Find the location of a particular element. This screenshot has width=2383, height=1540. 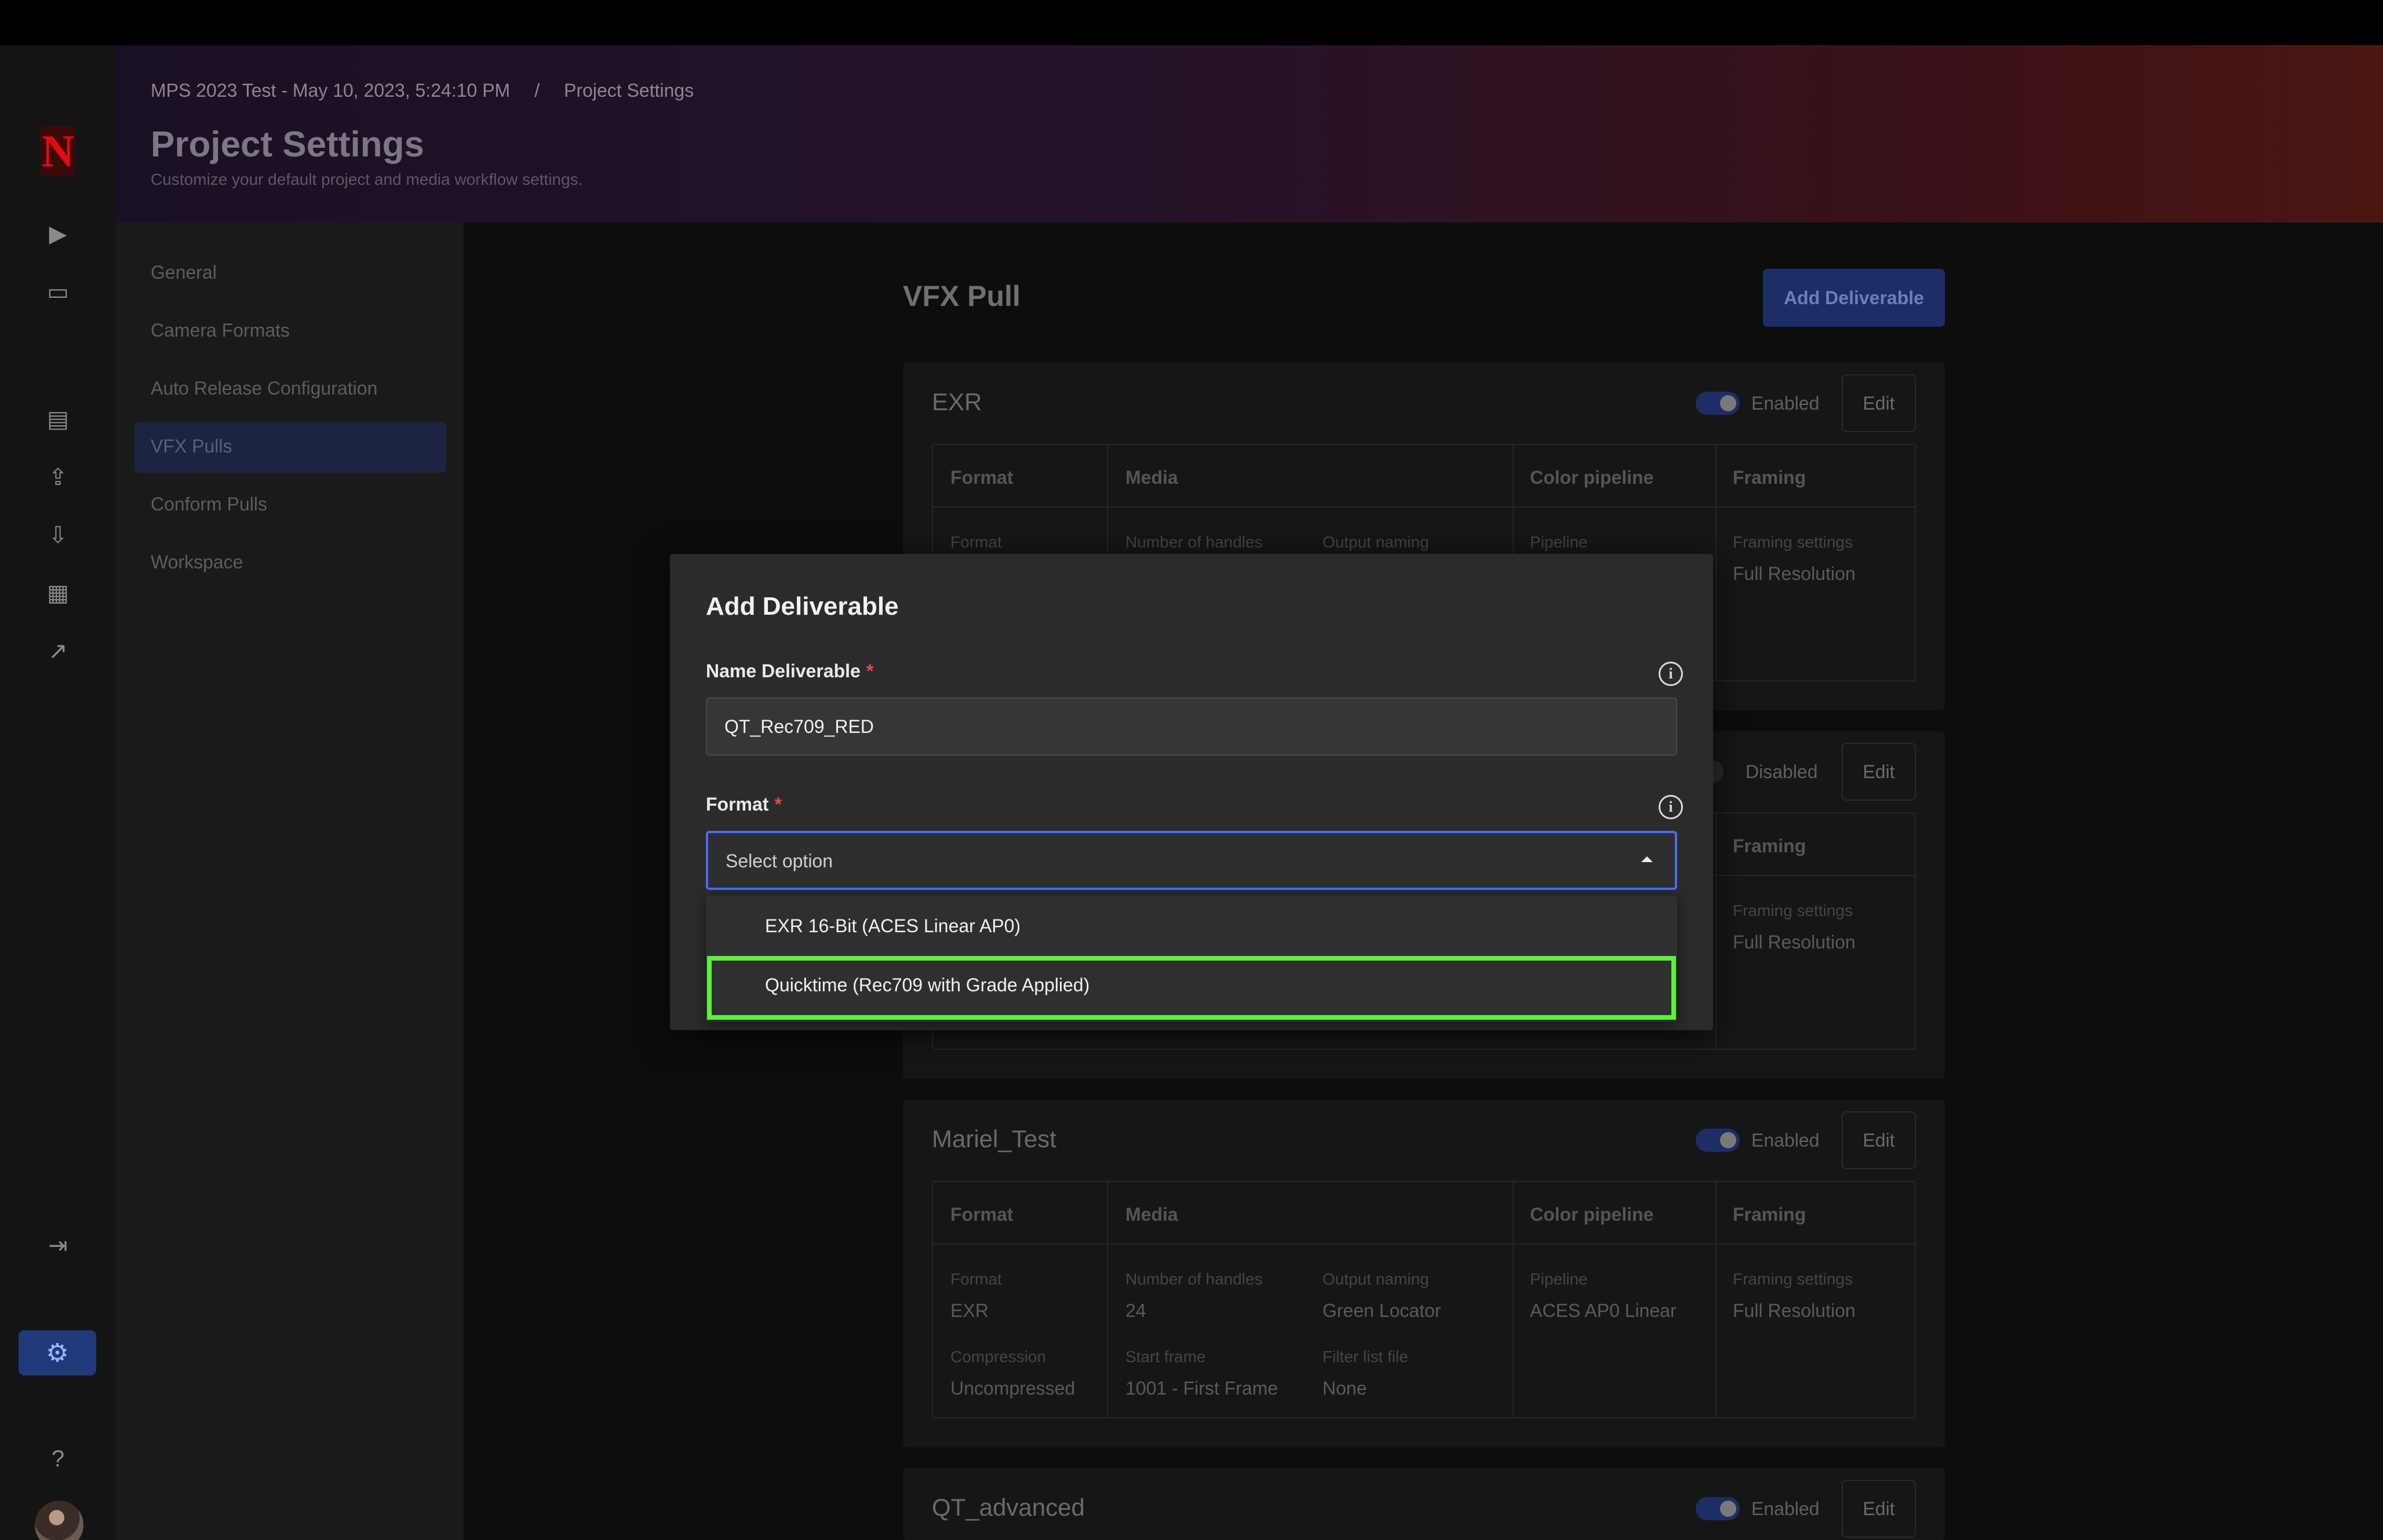

value-format: EXR is located at coordinates (970, 1310).